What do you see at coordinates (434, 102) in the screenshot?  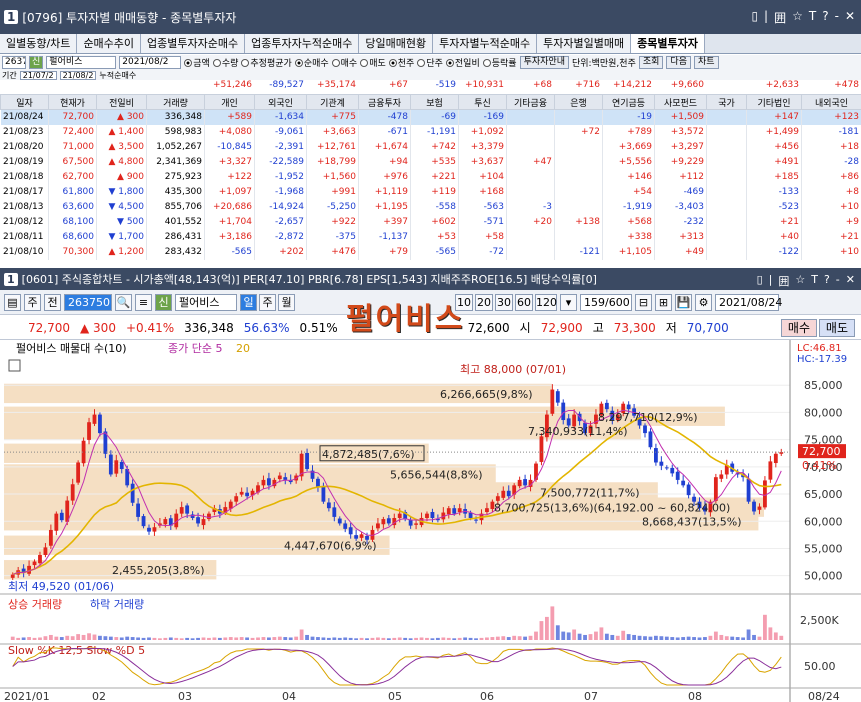 I see `column-header: 보험` at bounding box center [434, 102].